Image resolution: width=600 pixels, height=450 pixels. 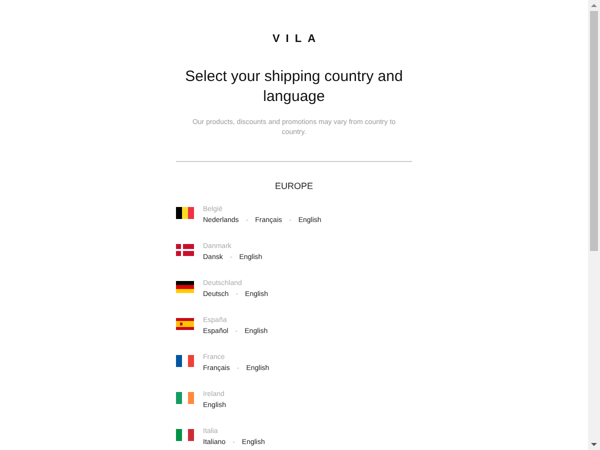 What do you see at coordinates (297, 39) in the screenshot?
I see `brand-logo: VILA` at bounding box center [297, 39].